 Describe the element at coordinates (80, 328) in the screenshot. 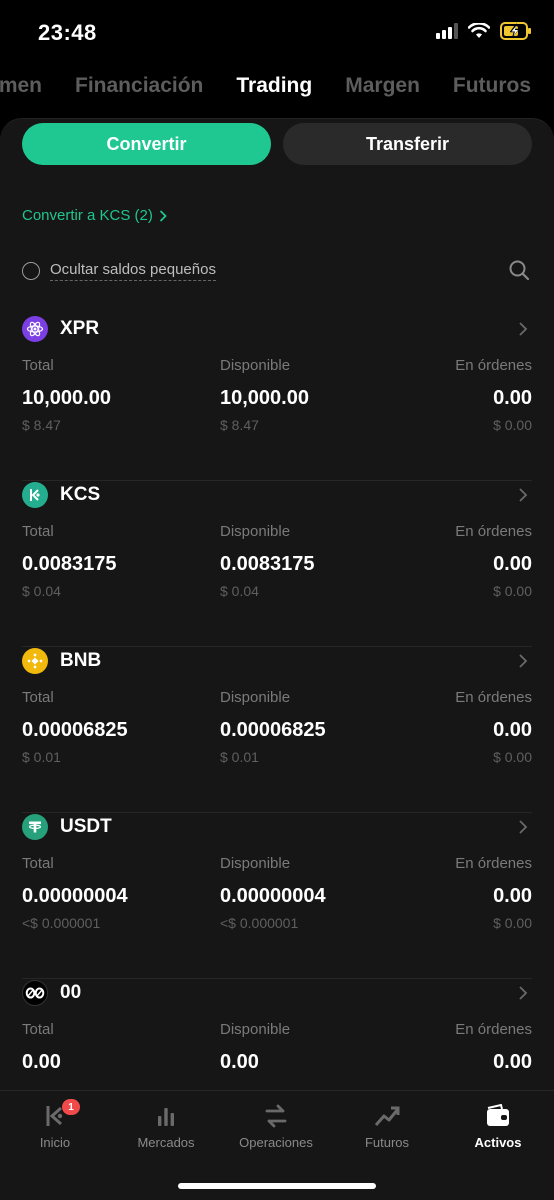

I see `asset-symbol: XPR` at that location.